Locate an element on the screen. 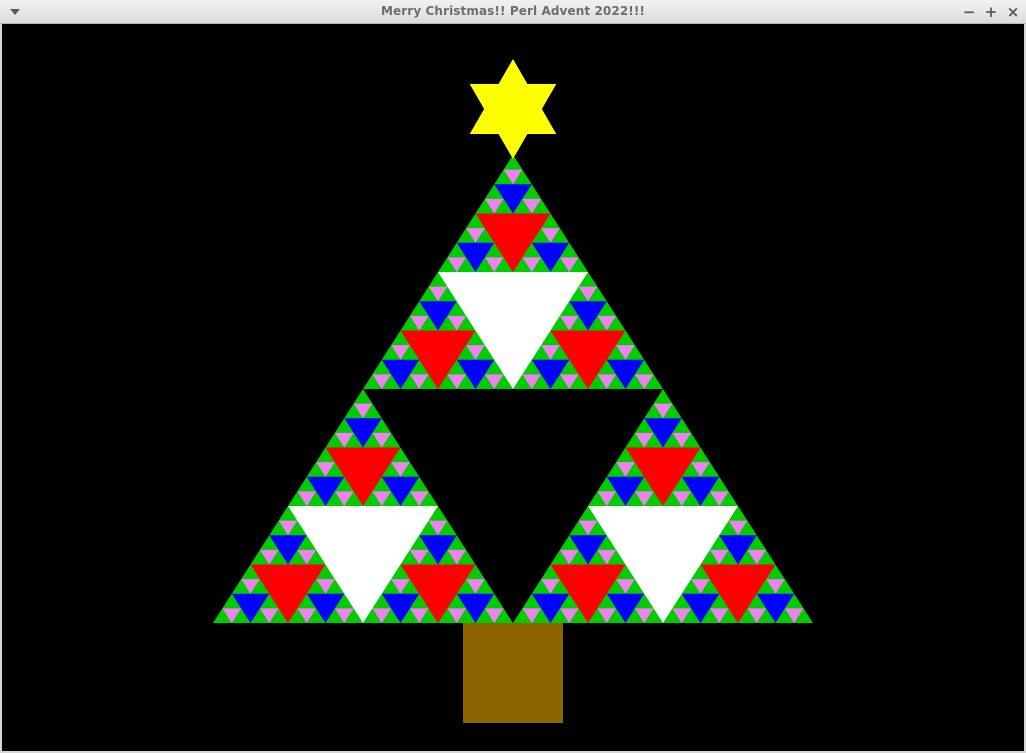 Image resolution: width=1026 pixels, height=753 pixels. window-controls: − + × is located at coordinates (991, 12).